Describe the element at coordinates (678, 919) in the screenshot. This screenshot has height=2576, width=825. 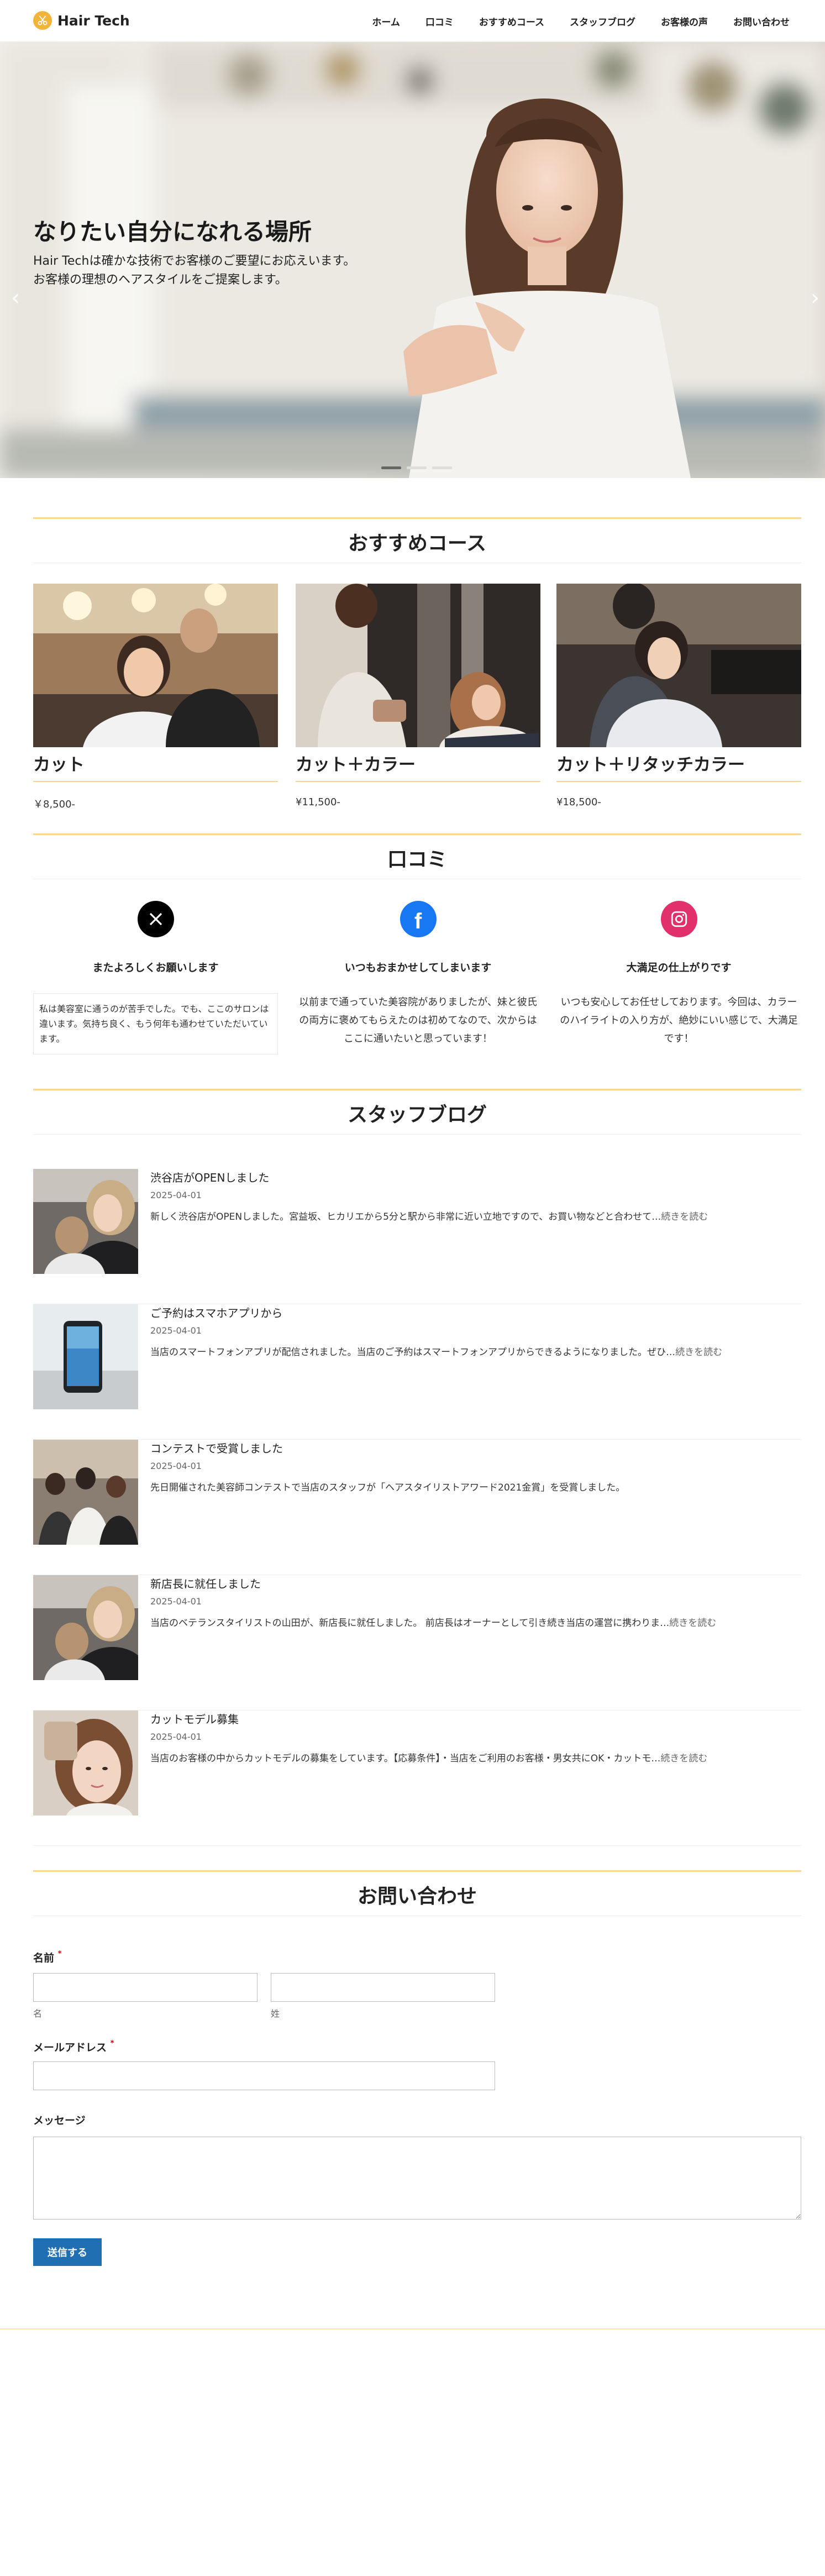
I see `instagram-icon` at that location.